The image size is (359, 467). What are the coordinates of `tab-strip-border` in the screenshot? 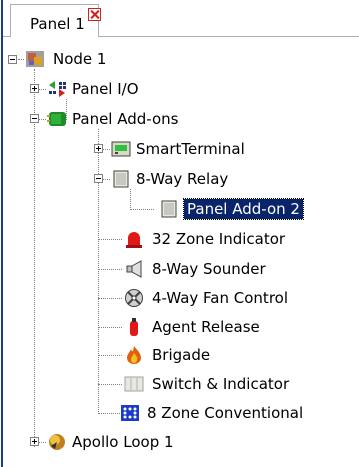 It's located at (228, 36).